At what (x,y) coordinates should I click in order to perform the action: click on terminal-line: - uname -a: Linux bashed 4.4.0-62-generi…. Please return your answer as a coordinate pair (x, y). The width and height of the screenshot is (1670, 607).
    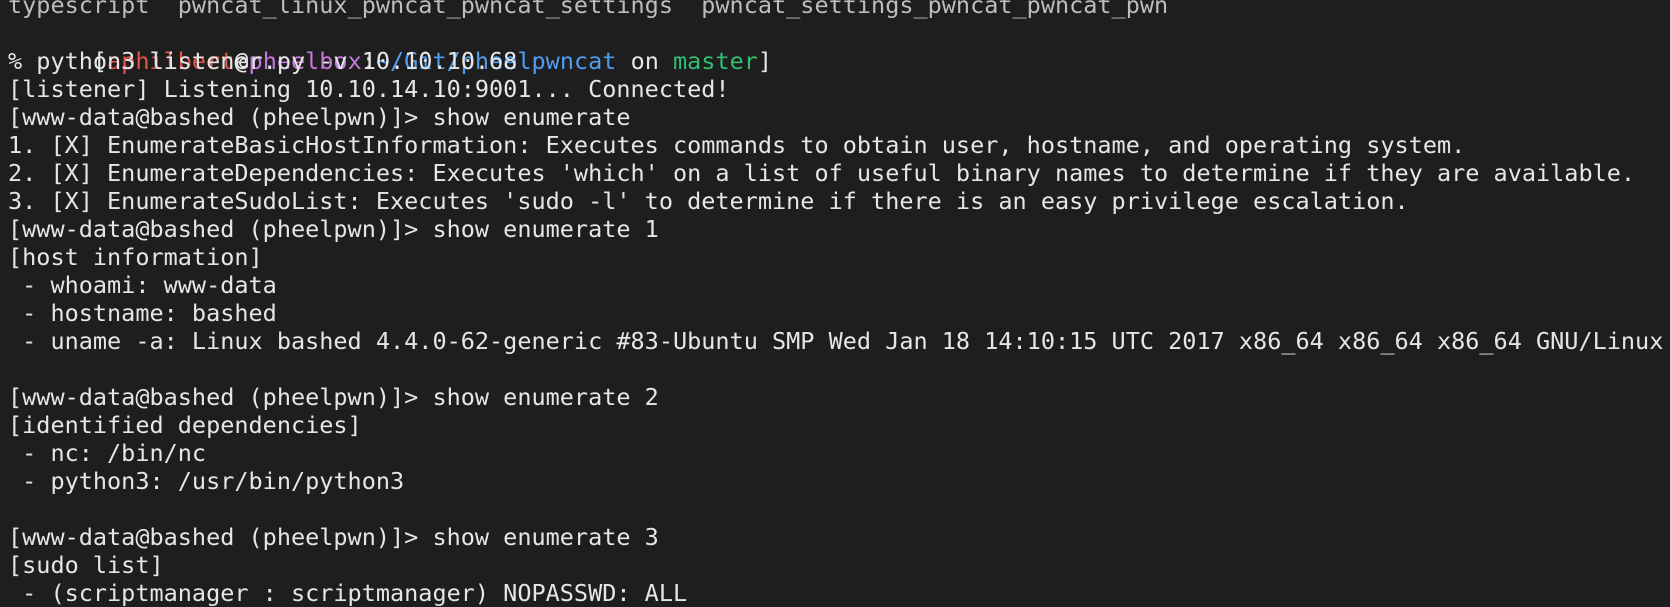
    Looking at the image, I should click on (836, 341).